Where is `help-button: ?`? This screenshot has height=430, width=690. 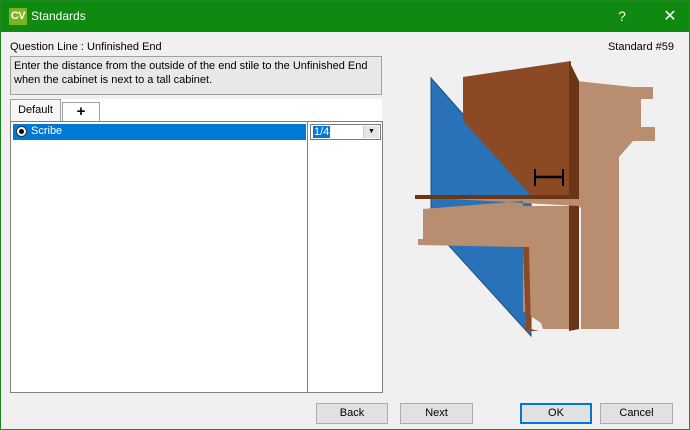
help-button: ? is located at coordinates (622, 16).